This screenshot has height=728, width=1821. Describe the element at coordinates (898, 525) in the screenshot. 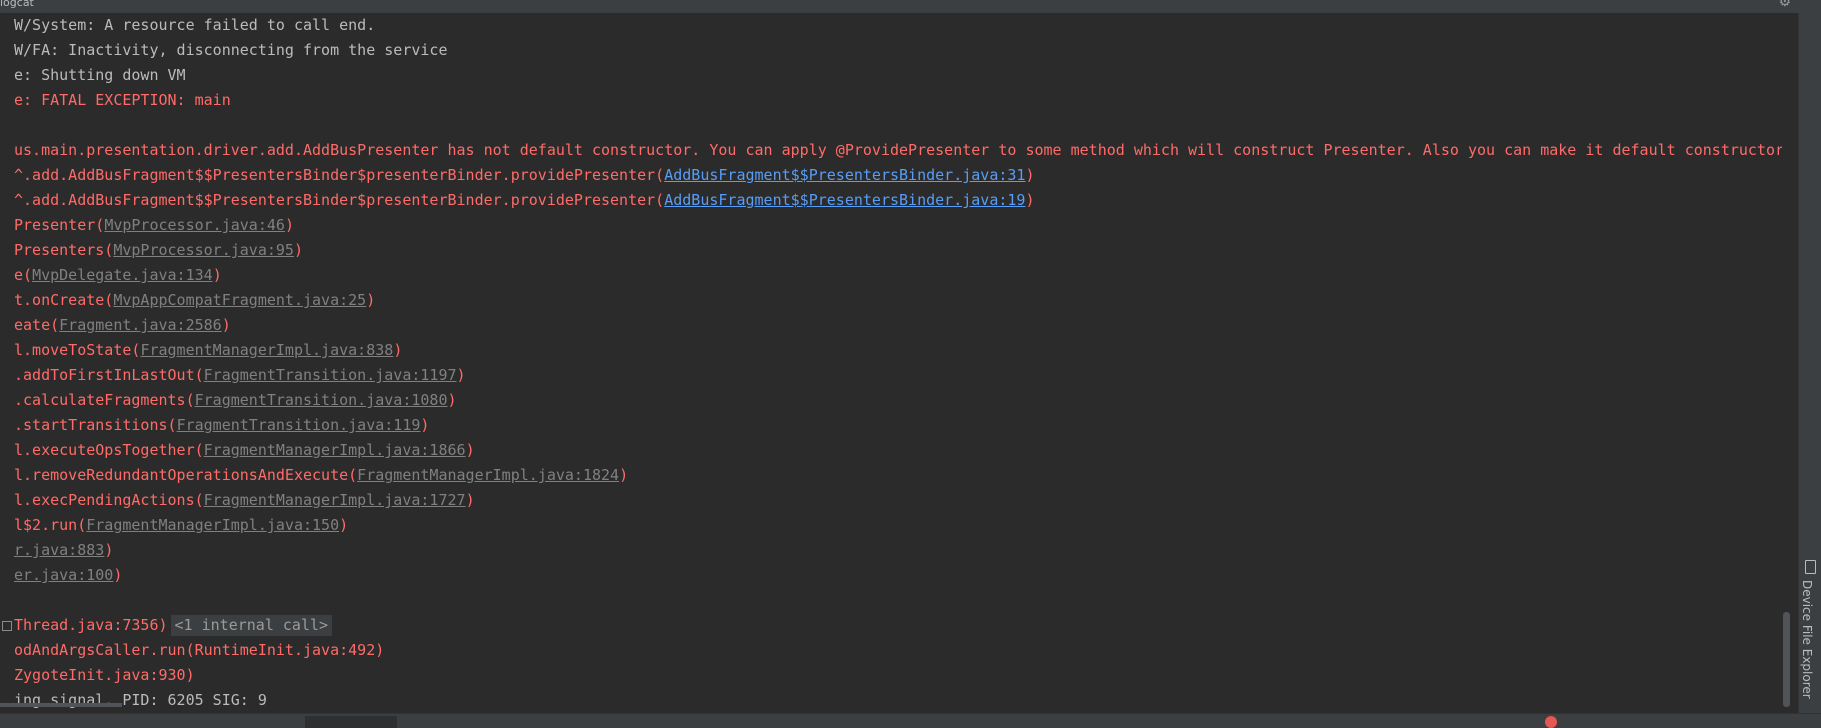

I see `log-line: l$2.run(FragmentManagerImpl.java:150)` at that location.